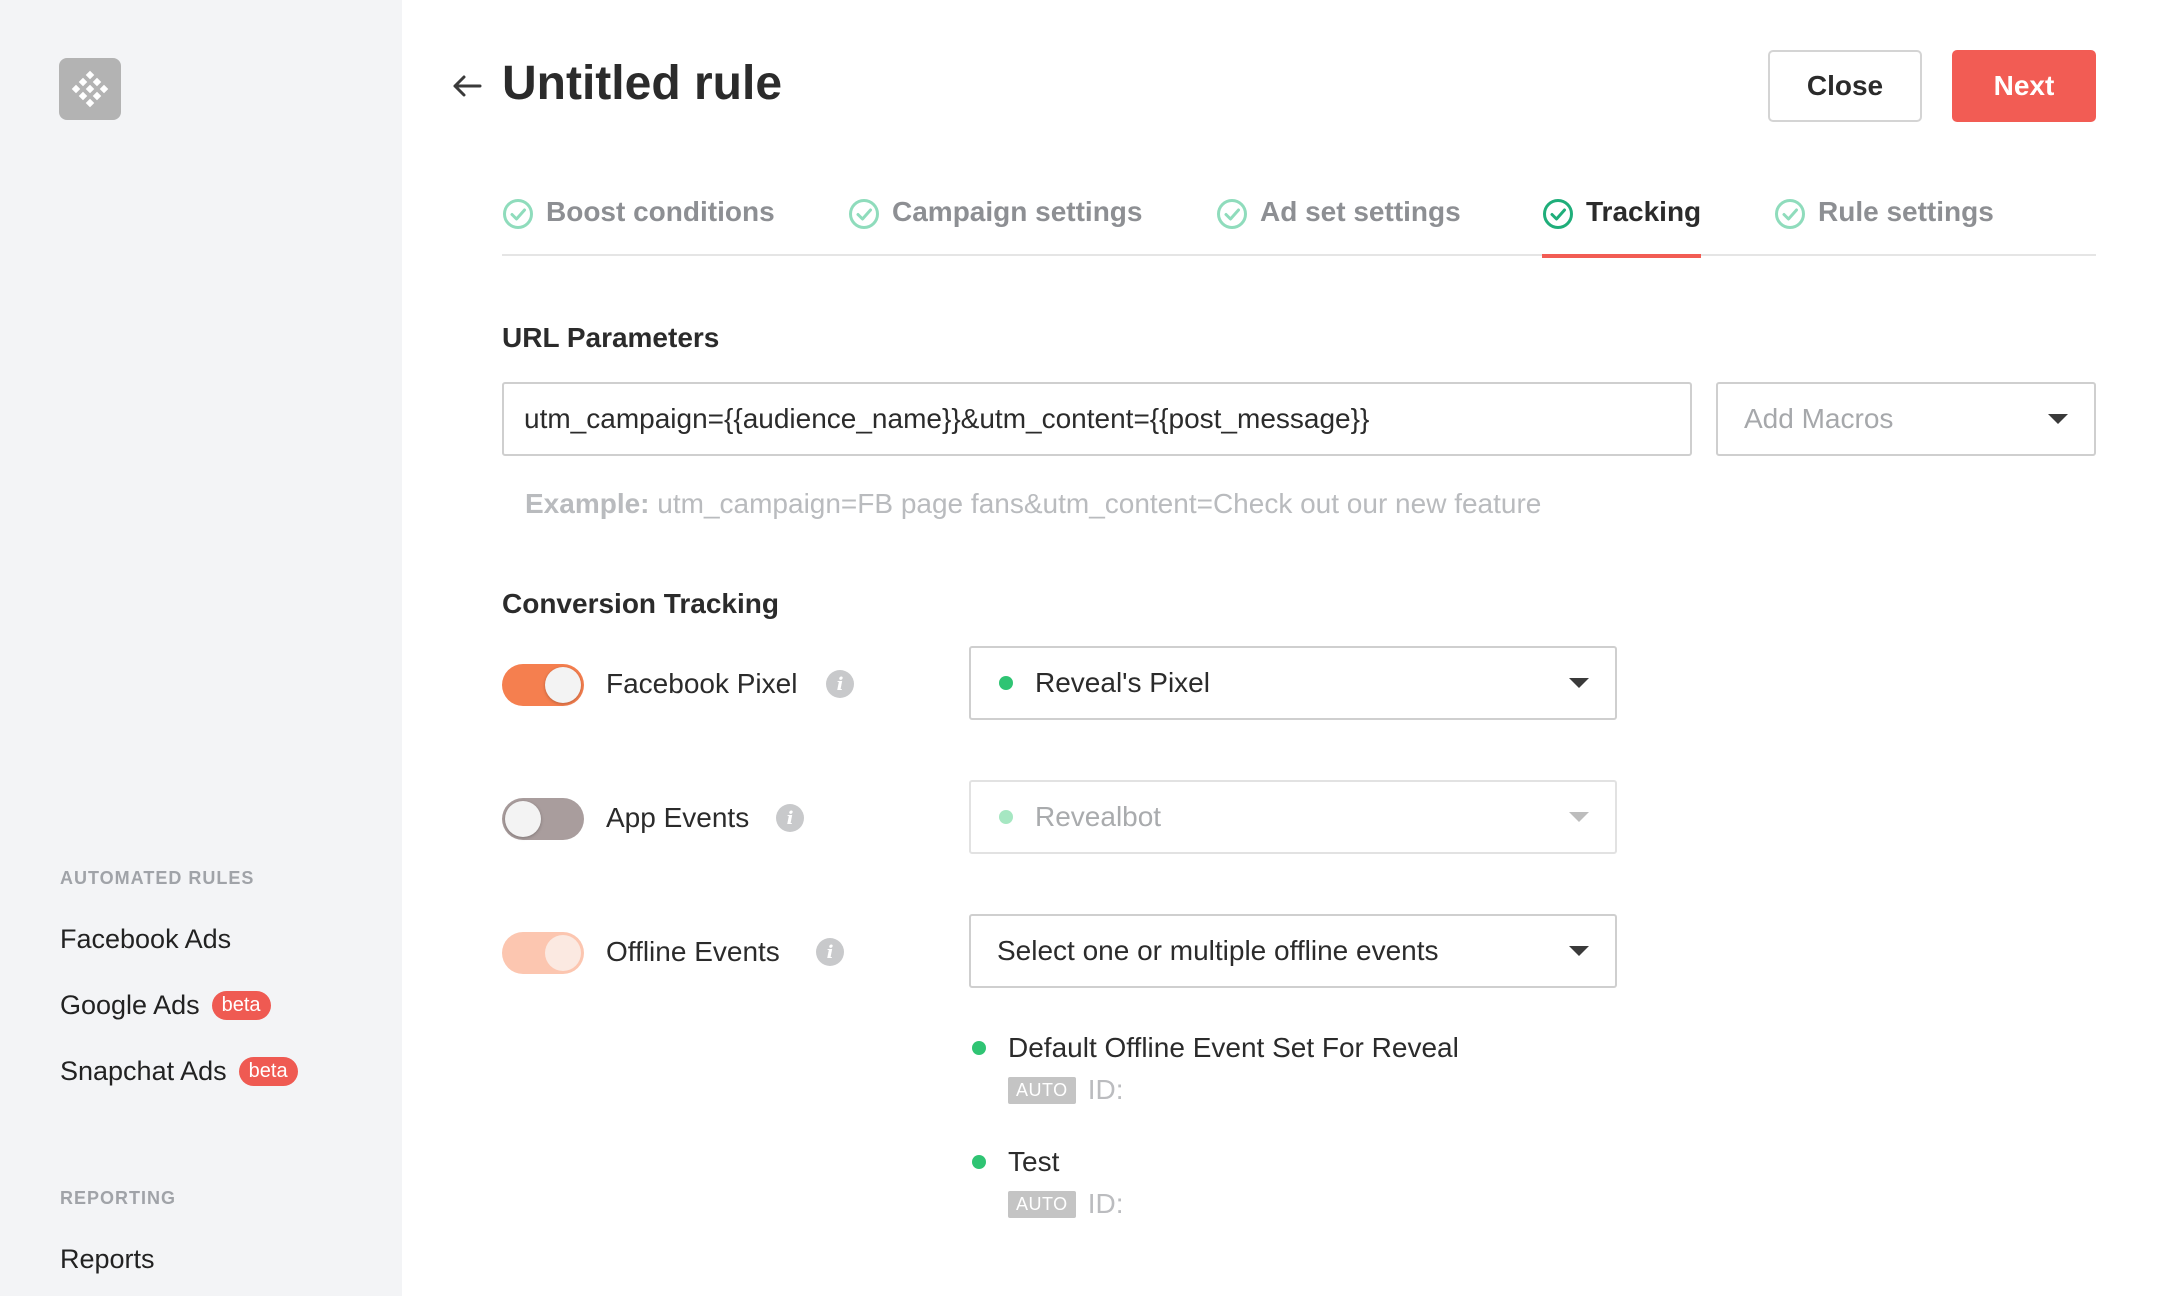  Describe the element at coordinates (1644, 211) in the screenshot. I see `tab-label: Tracking` at that location.